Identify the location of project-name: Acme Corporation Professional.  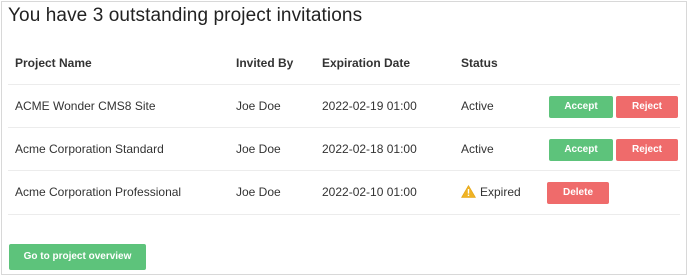
(98, 192).